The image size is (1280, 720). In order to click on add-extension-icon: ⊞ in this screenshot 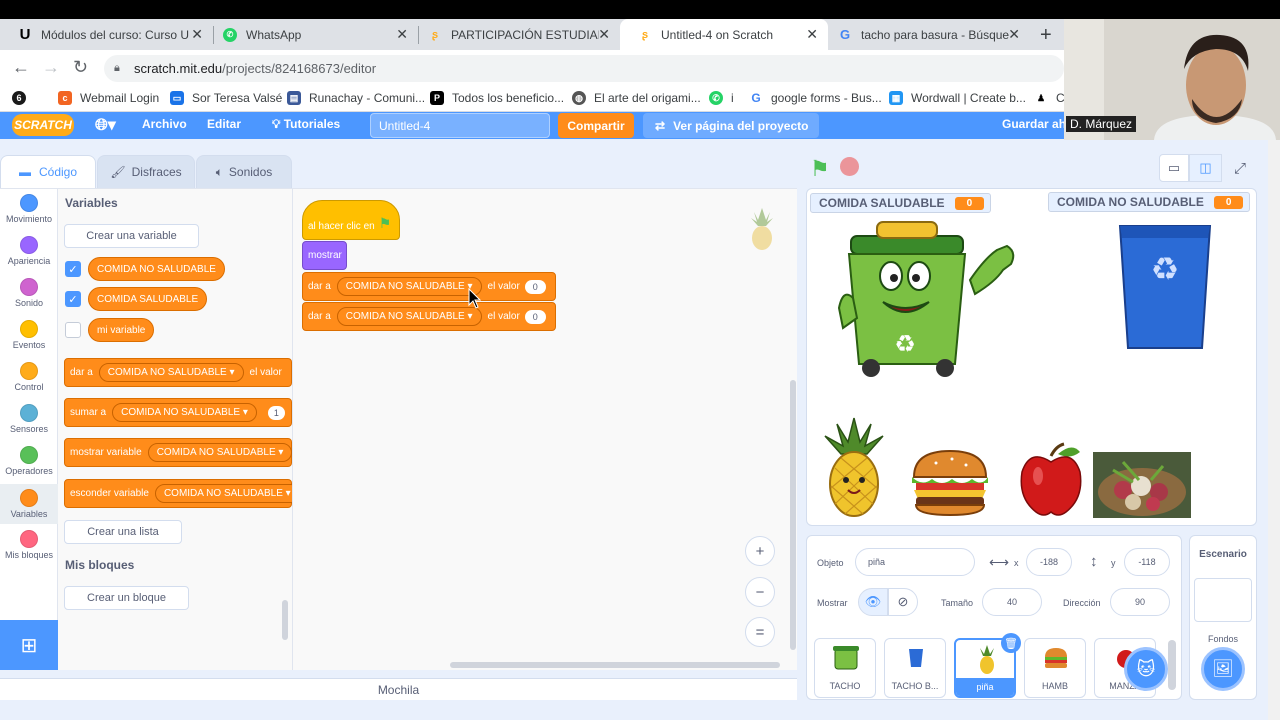, I will do `click(29, 645)`.